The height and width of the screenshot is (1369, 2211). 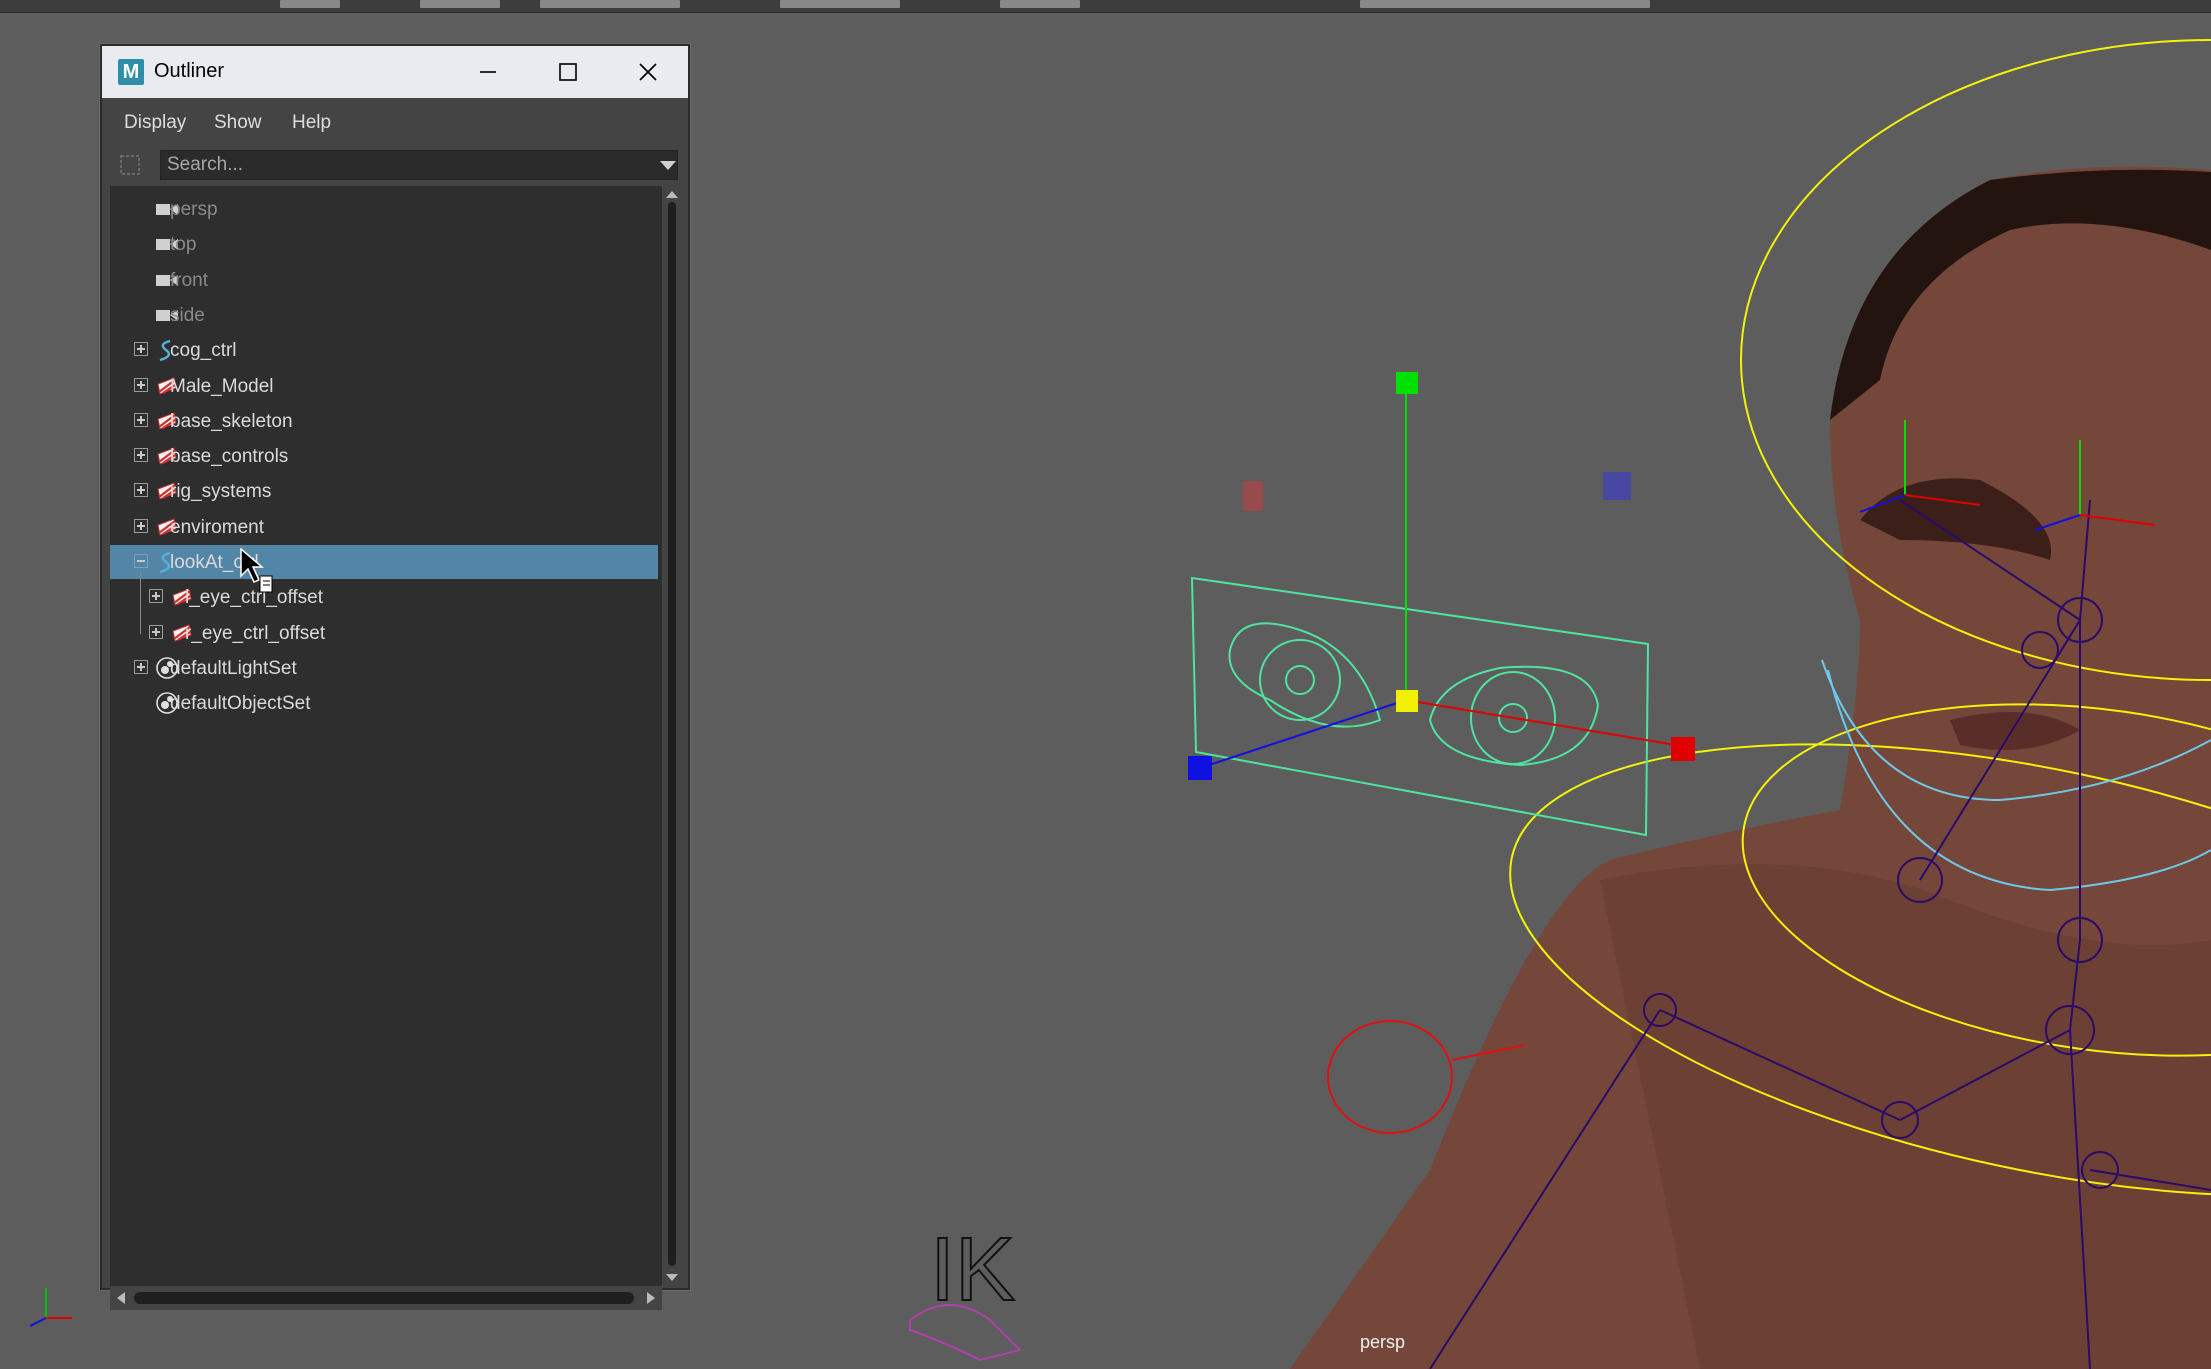 I want to click on menu-show: Show, so click(x=238, y=123).